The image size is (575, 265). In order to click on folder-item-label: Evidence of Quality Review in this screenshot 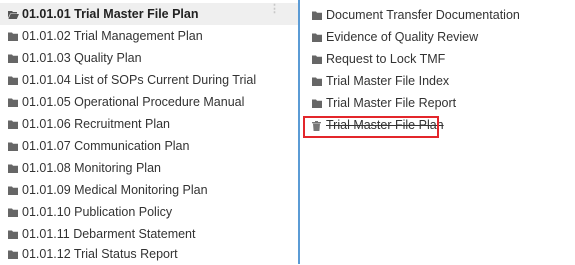, I will do `click(402, 37)`.